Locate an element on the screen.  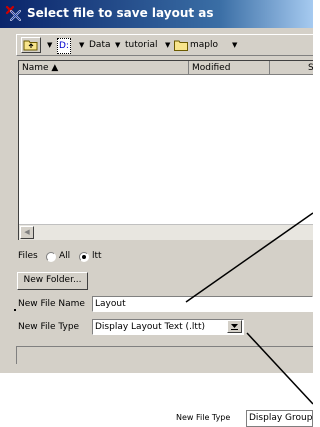
file-type-value: Display Layout Text (.ltt) is located at coordinates (150, 327).